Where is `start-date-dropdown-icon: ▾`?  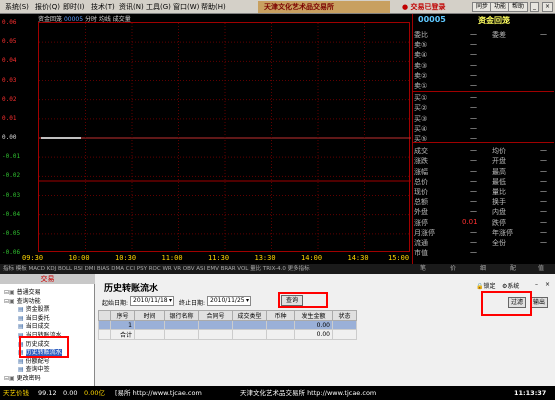
start-date-dropdown-icon: ▾ is located at coordinates (170, 300).